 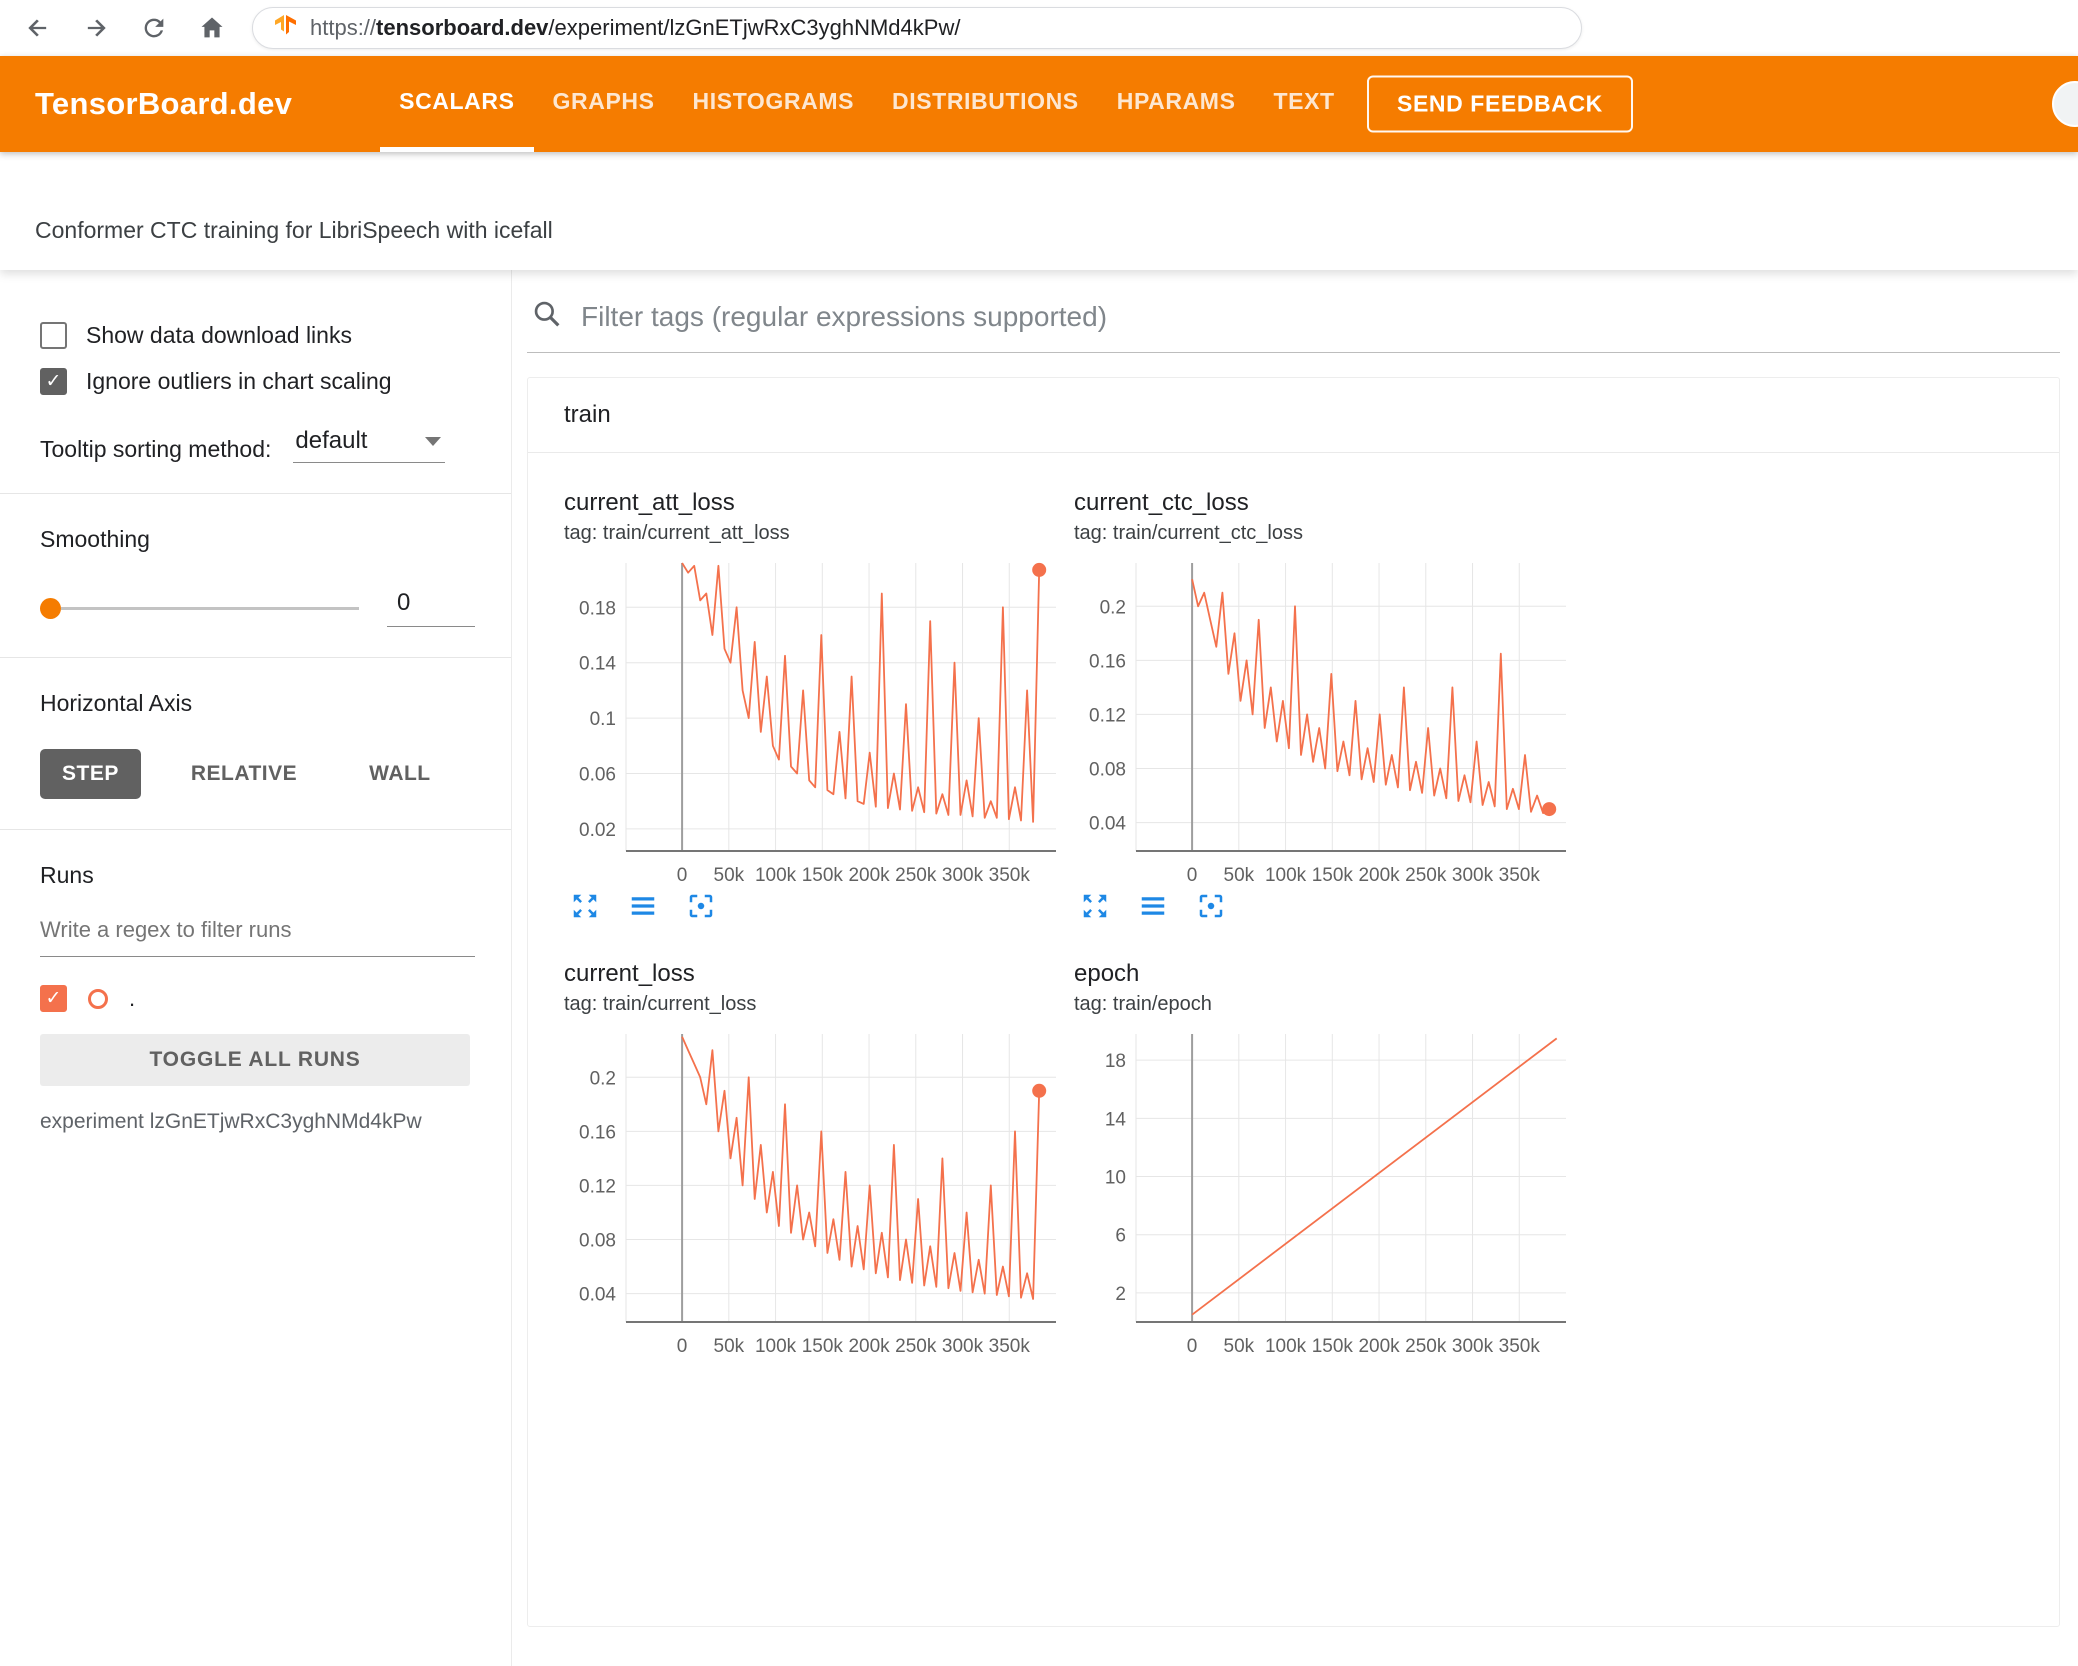 I want to click on svg-text: 350k, so click(x=1010, y=875).